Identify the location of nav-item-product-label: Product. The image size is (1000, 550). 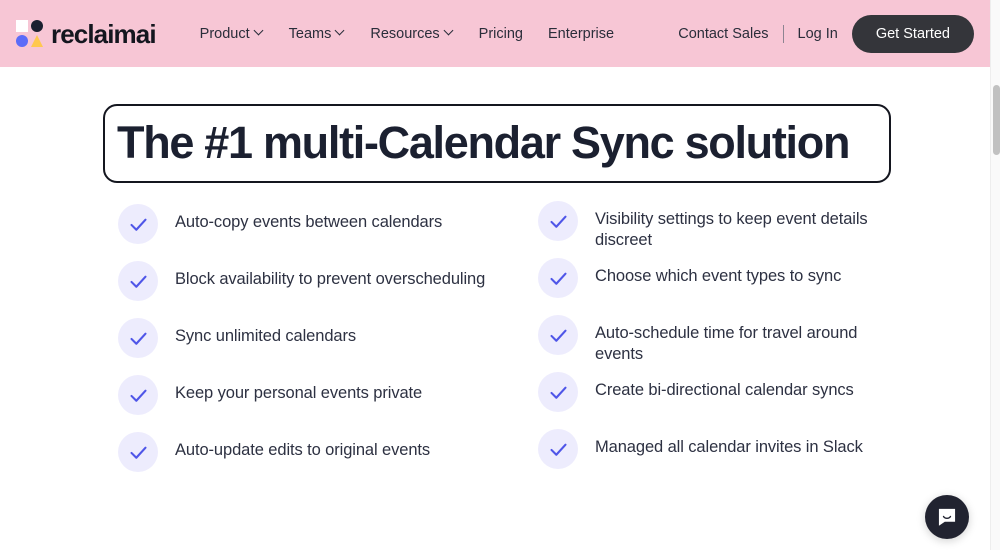
(224, 33).